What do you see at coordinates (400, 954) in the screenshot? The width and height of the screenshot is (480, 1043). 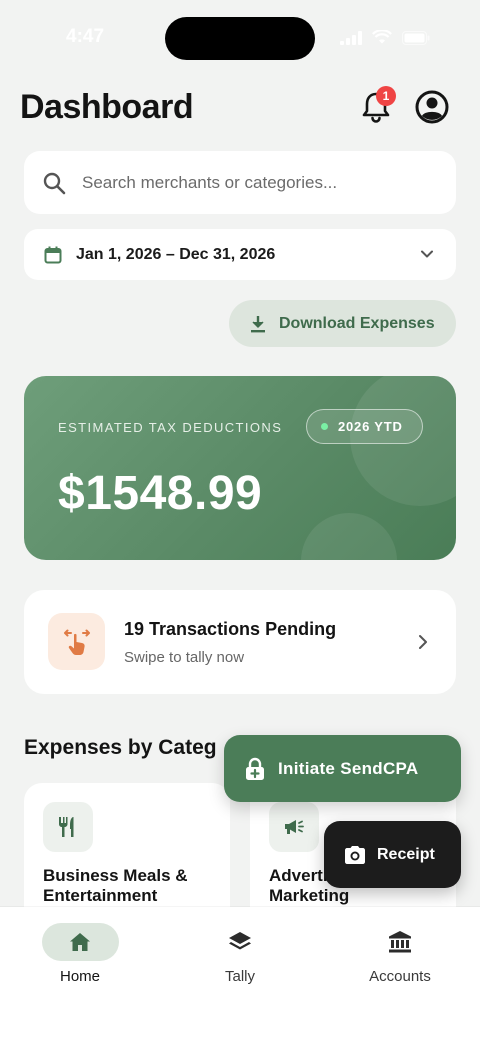 I see `nav-item-accounts: Accounts` at bounding box center [400, 954].